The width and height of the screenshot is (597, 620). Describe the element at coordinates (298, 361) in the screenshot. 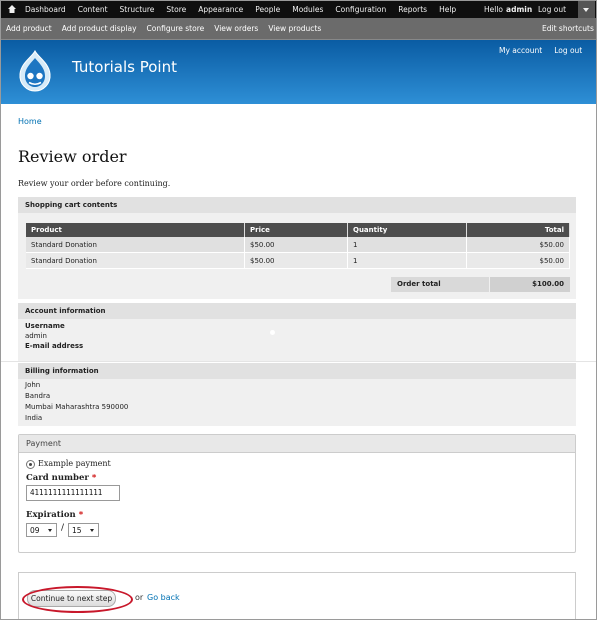

I see `divider` at that location.